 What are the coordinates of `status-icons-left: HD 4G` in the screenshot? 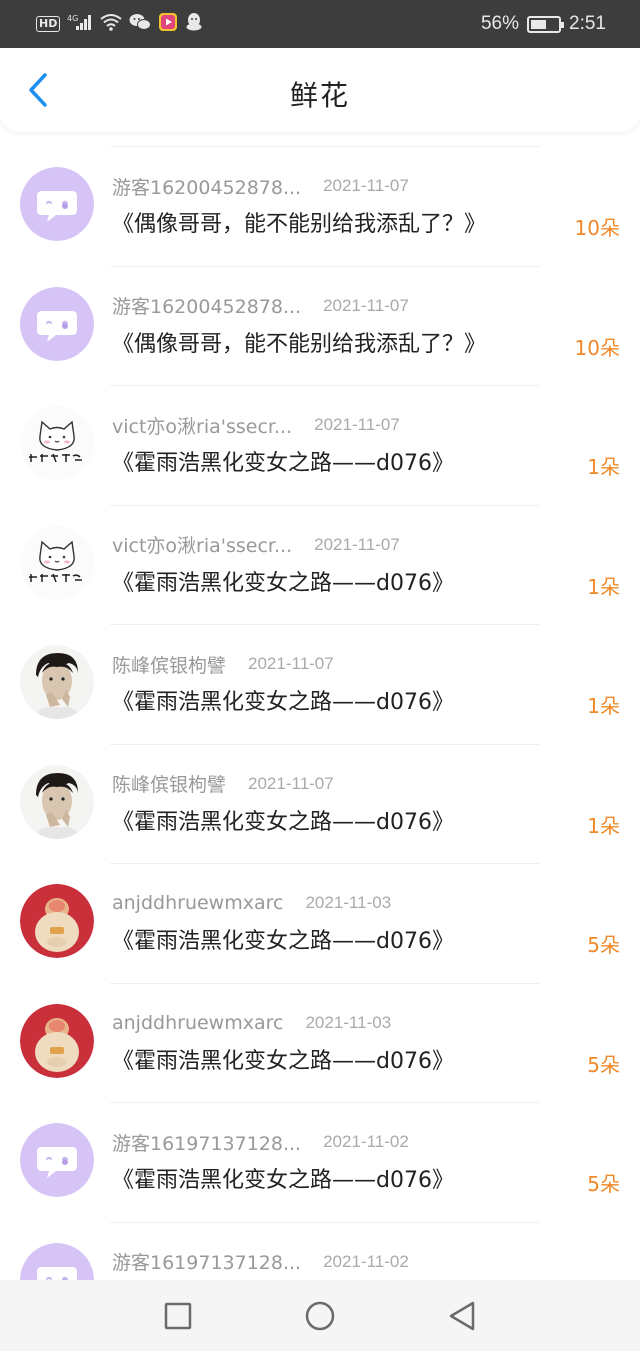 It's located at (119, 24).